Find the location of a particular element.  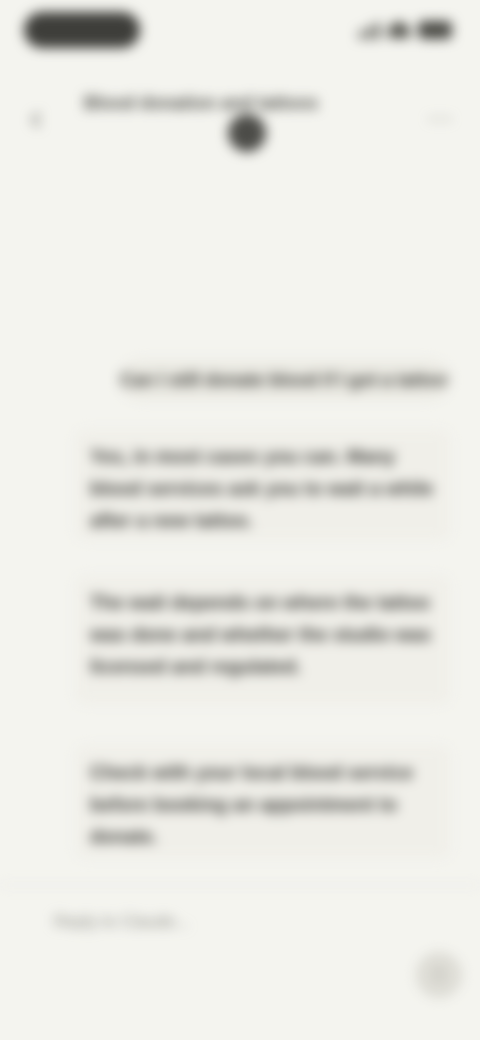

signal-icon is located at coordinates (369, 30).